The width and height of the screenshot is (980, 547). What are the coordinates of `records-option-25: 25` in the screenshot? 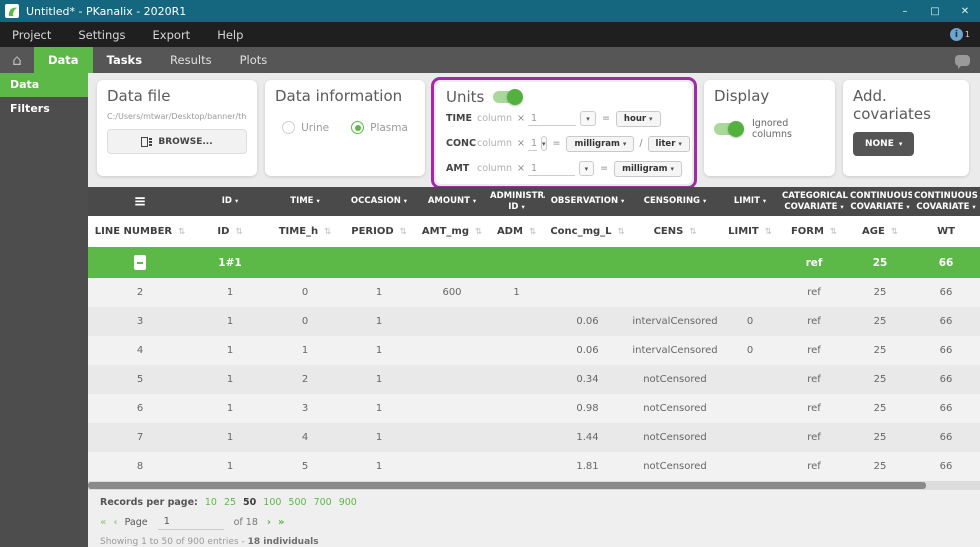 It's located at (230, 502).